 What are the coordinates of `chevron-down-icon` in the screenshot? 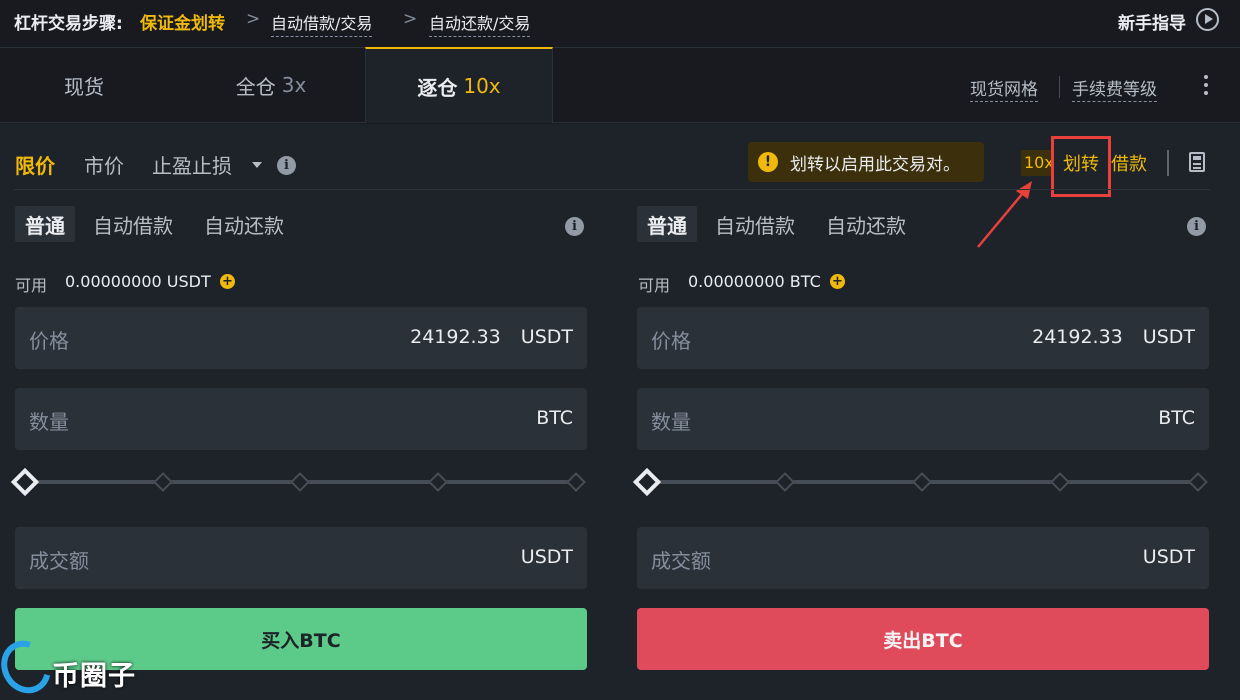 It's located at (257, 165).